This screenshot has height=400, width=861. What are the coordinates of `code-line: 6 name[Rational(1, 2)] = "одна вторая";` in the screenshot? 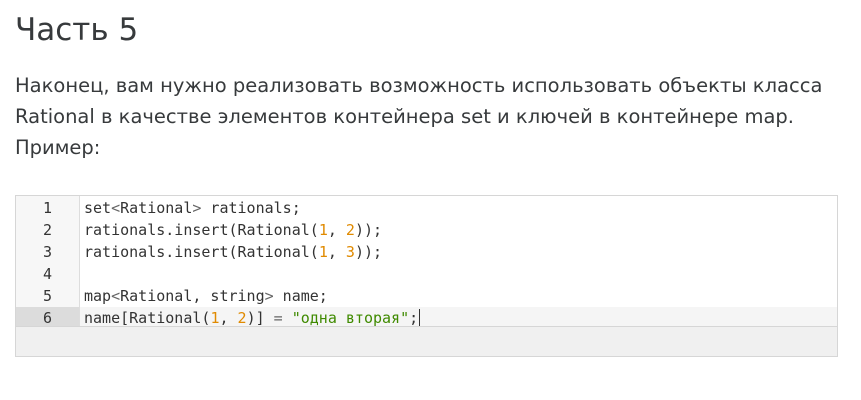 It's located at (426, 317).